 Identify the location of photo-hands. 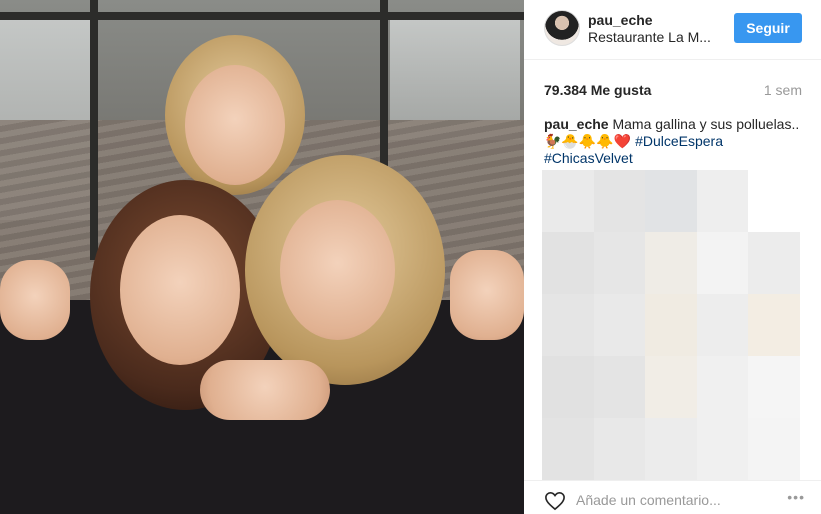
(265, 390).